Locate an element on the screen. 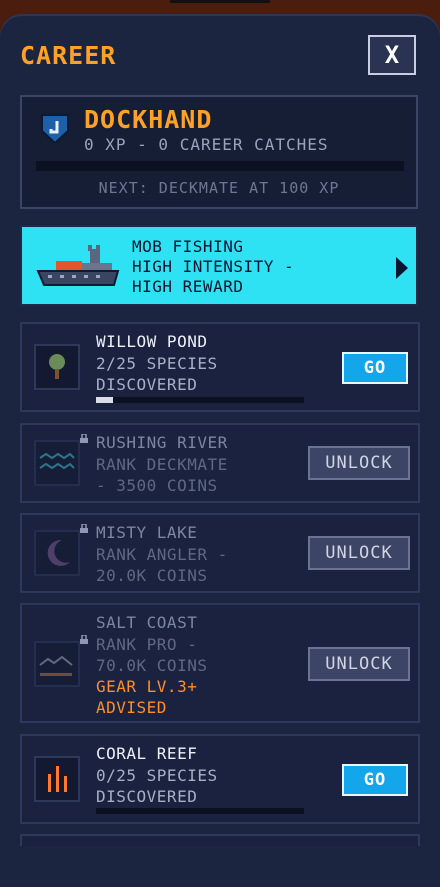  top-handle is located at coordinates (220, 1).